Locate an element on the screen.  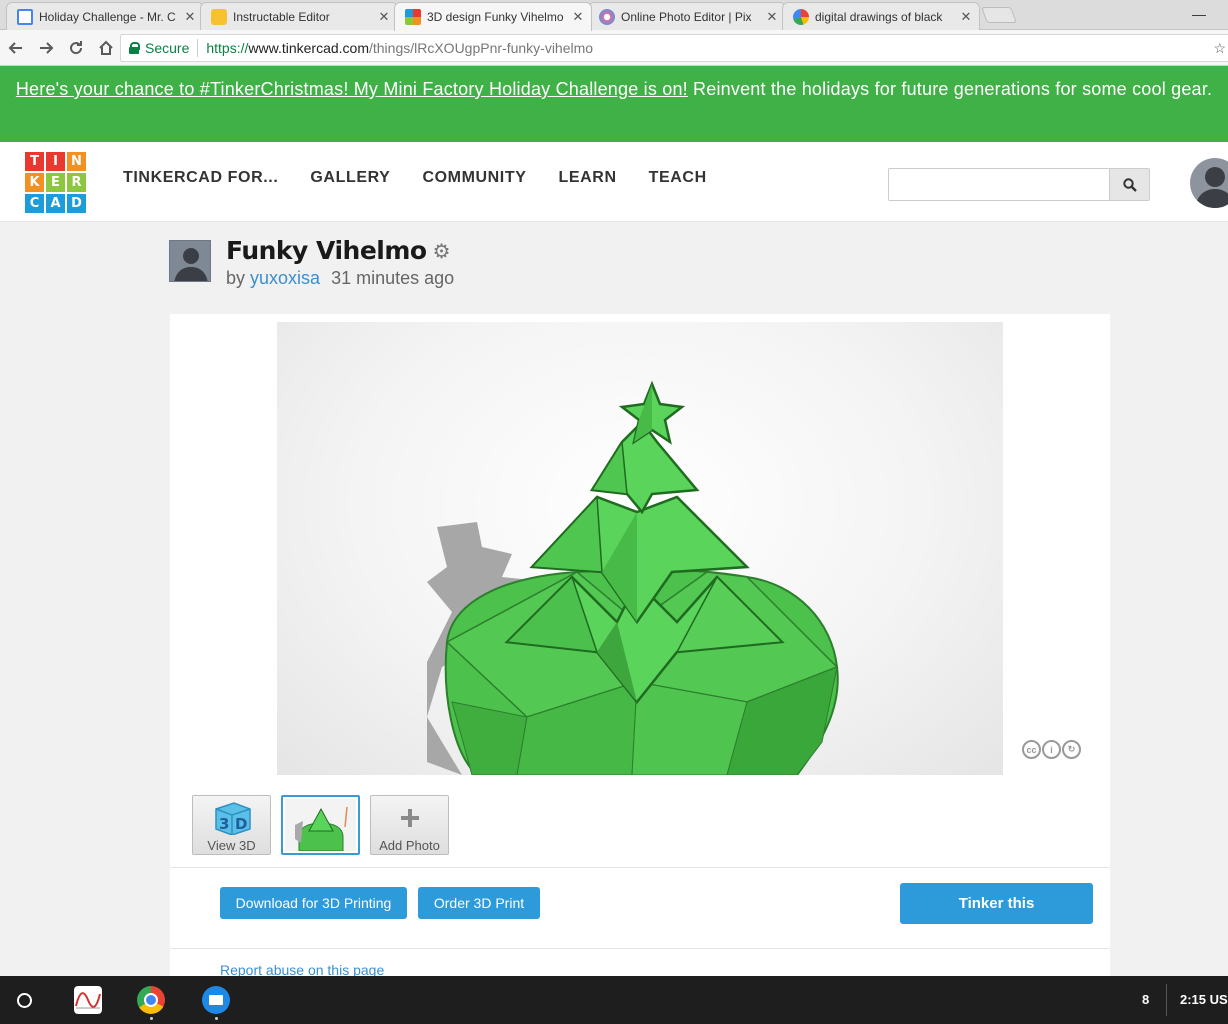
browser-tab-active: 3D design Funky Vihelmo ✕ is located at coordinates (493, 16).